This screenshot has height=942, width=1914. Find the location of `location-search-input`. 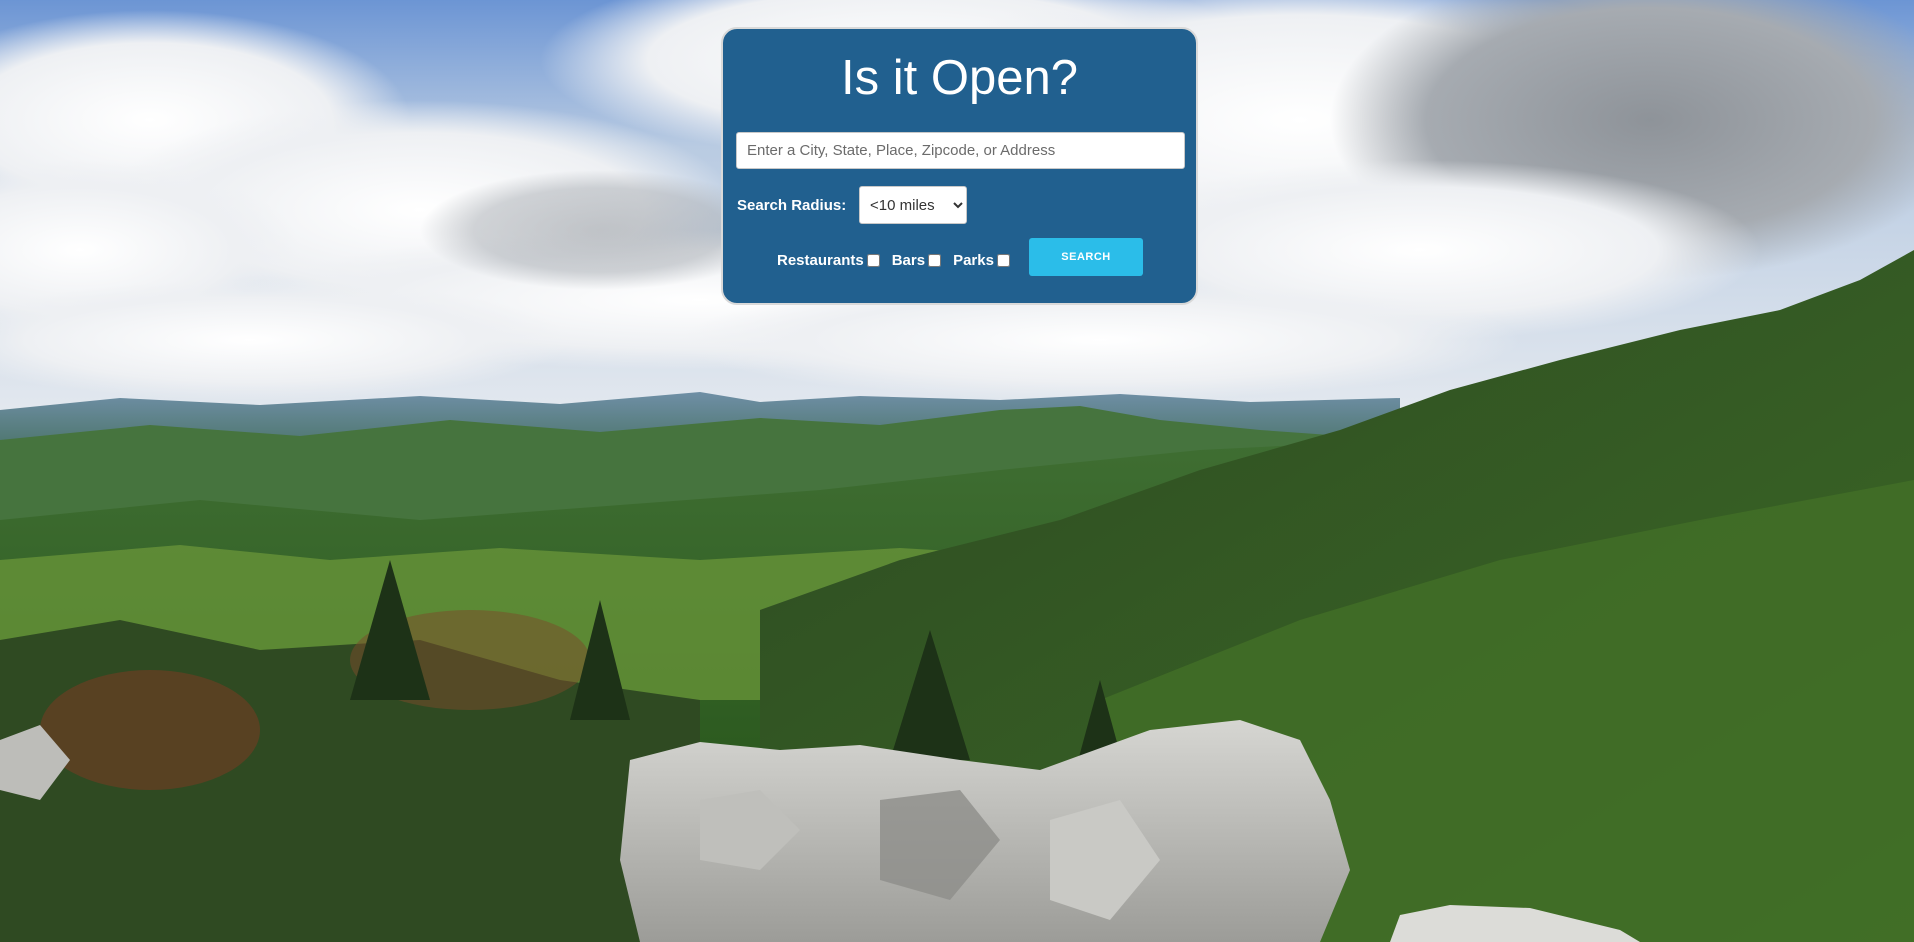

location-search-input is located at coordinates (960, 150).